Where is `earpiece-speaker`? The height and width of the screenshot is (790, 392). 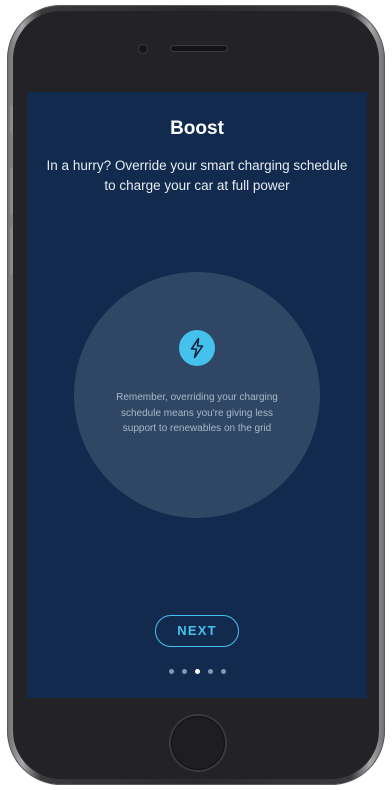 earpiece-speaker is located at coordinates (199, 48).